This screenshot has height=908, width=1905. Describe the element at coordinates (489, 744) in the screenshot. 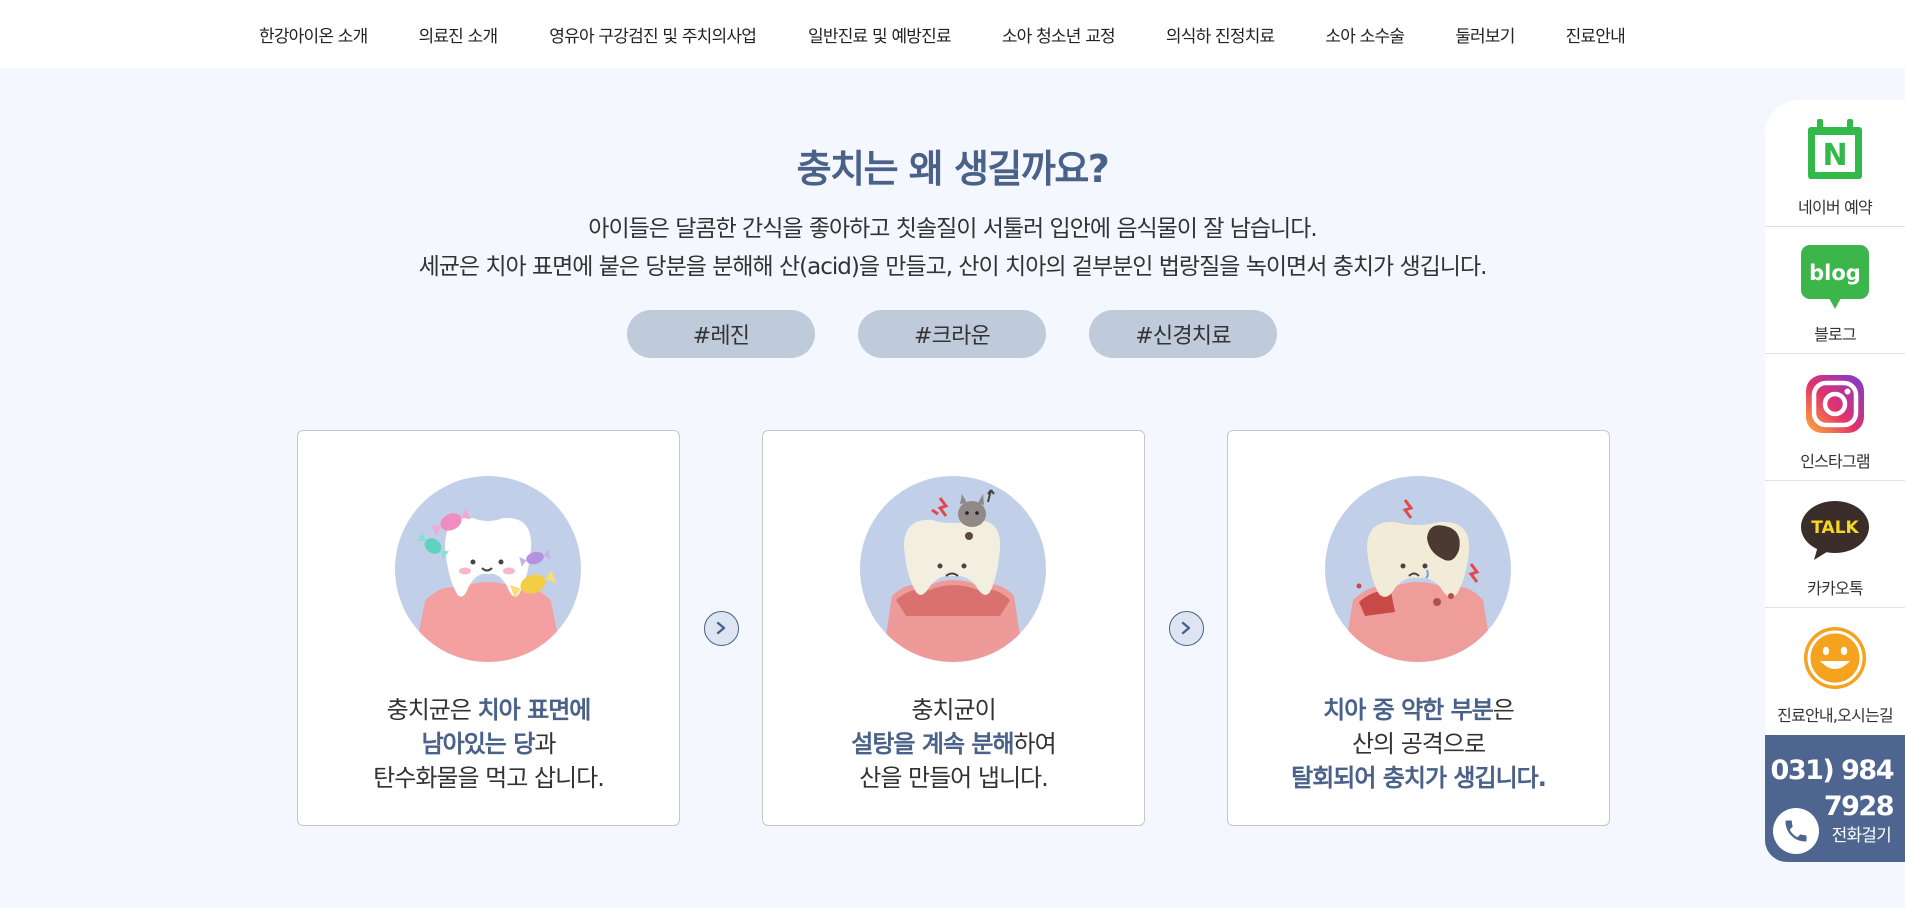

I see `step-1-text: 충치균은 치아 표면에 남아있는 당과 탄수화물을 먹고 삽니다.` at that location.